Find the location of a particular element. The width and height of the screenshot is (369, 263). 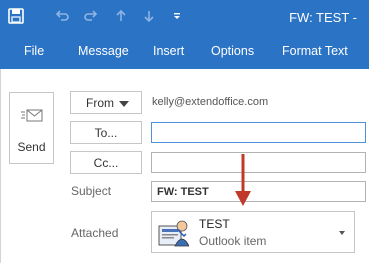

attachment-item: TEST Outlook item is located at coordinates (253, 232).